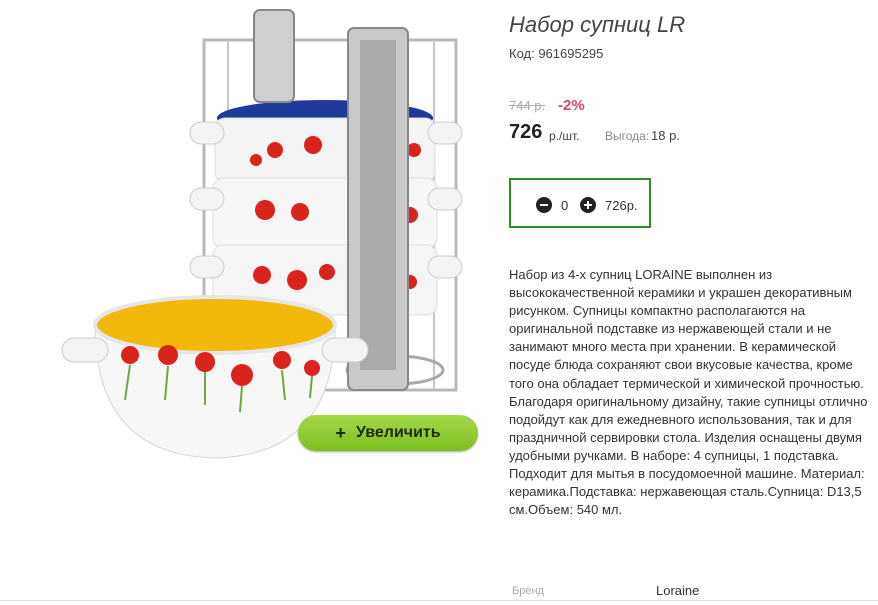 Image resolution: width=878 pixels, height=605 pixels. I want to click on savings-label: Выгода:, so click(627, 136).